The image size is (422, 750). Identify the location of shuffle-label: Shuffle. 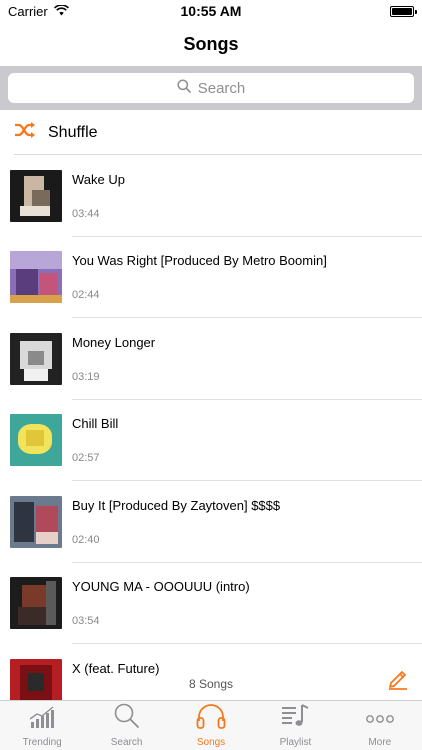
(73, 132).